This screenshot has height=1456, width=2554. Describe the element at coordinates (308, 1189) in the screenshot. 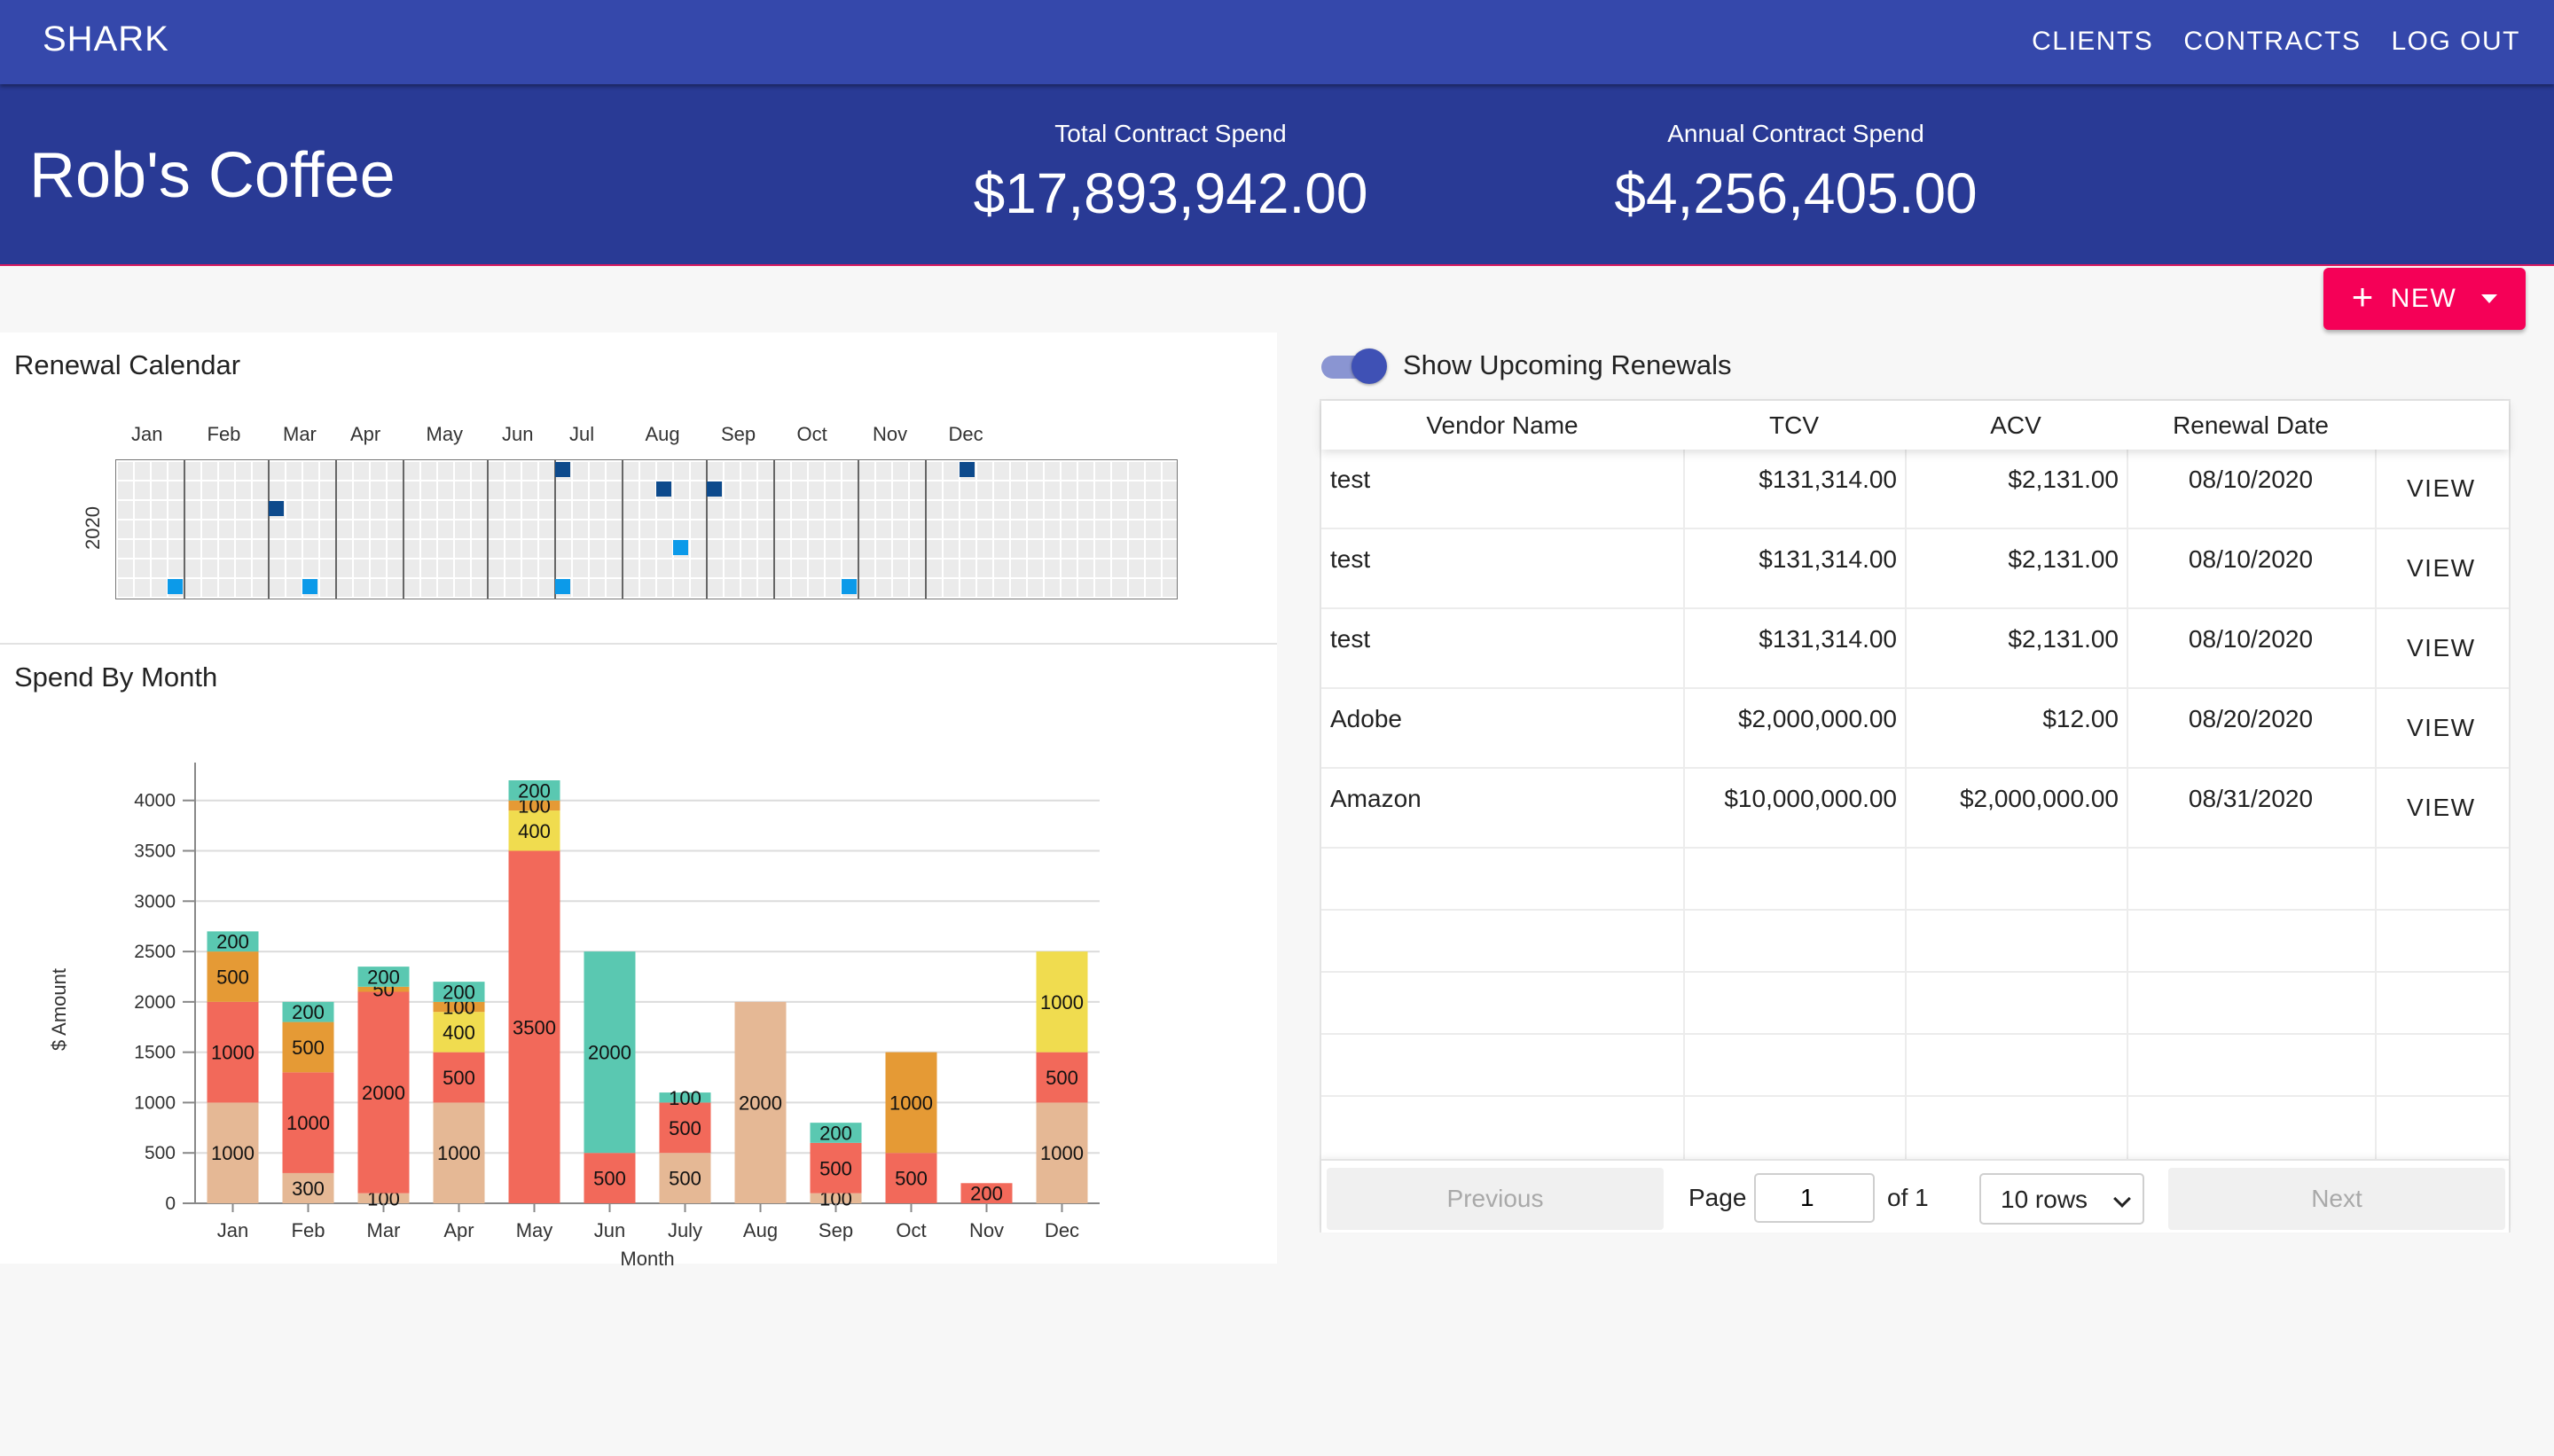

I see `bar-value-label: 300` at that location.